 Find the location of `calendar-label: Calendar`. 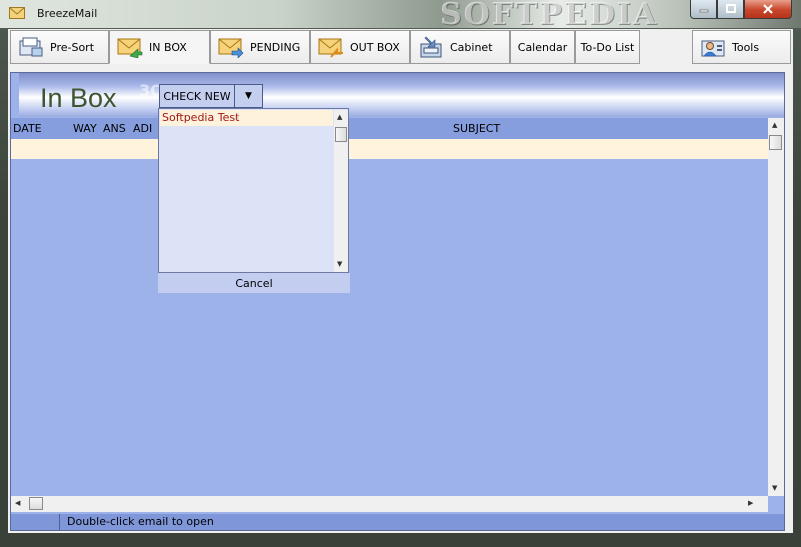

calendar-label: Calendar is located at coordinates (542, 47).